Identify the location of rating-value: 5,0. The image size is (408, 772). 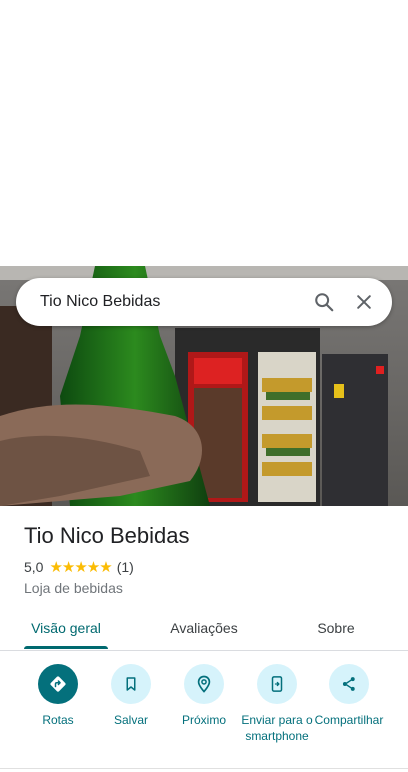
(34, 567).